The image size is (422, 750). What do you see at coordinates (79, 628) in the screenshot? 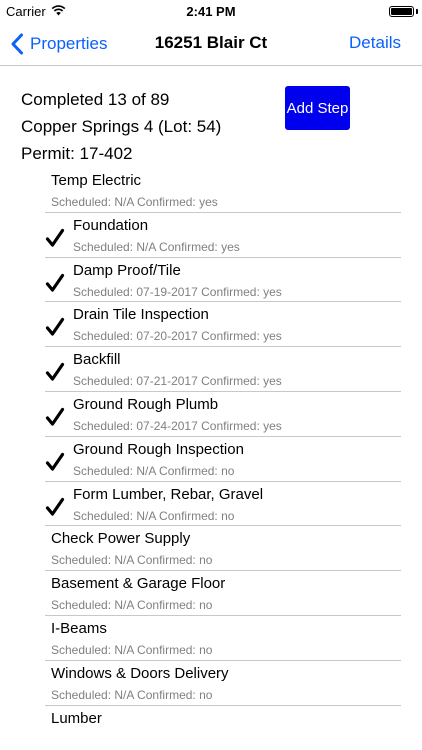
I see `step-name: I-Beams` at bounding box center [79, 628].